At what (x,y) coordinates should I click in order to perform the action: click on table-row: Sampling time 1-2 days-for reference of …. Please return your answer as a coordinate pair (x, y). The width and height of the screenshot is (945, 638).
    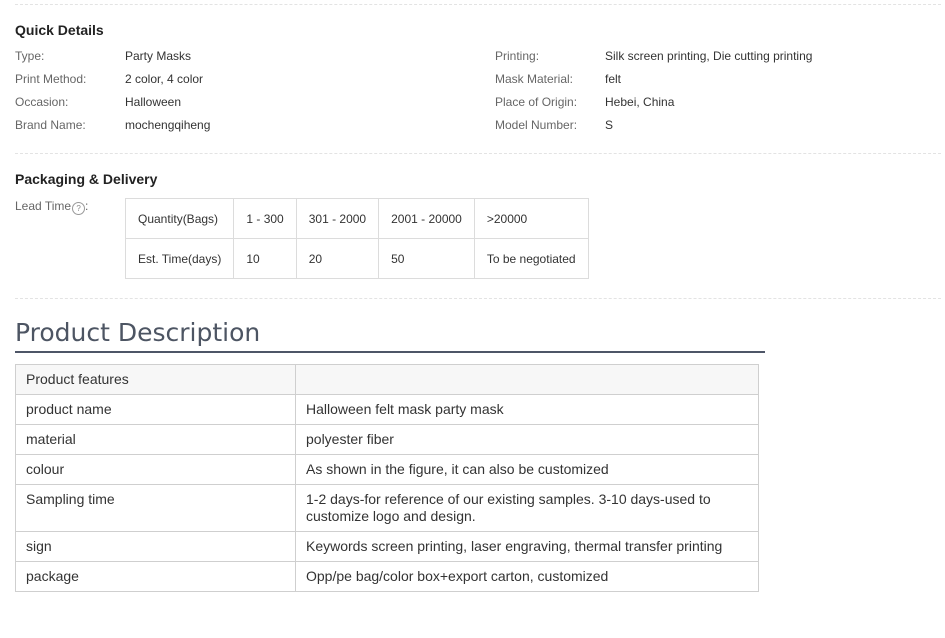
    Looking at the image, I should click on (387, 508).